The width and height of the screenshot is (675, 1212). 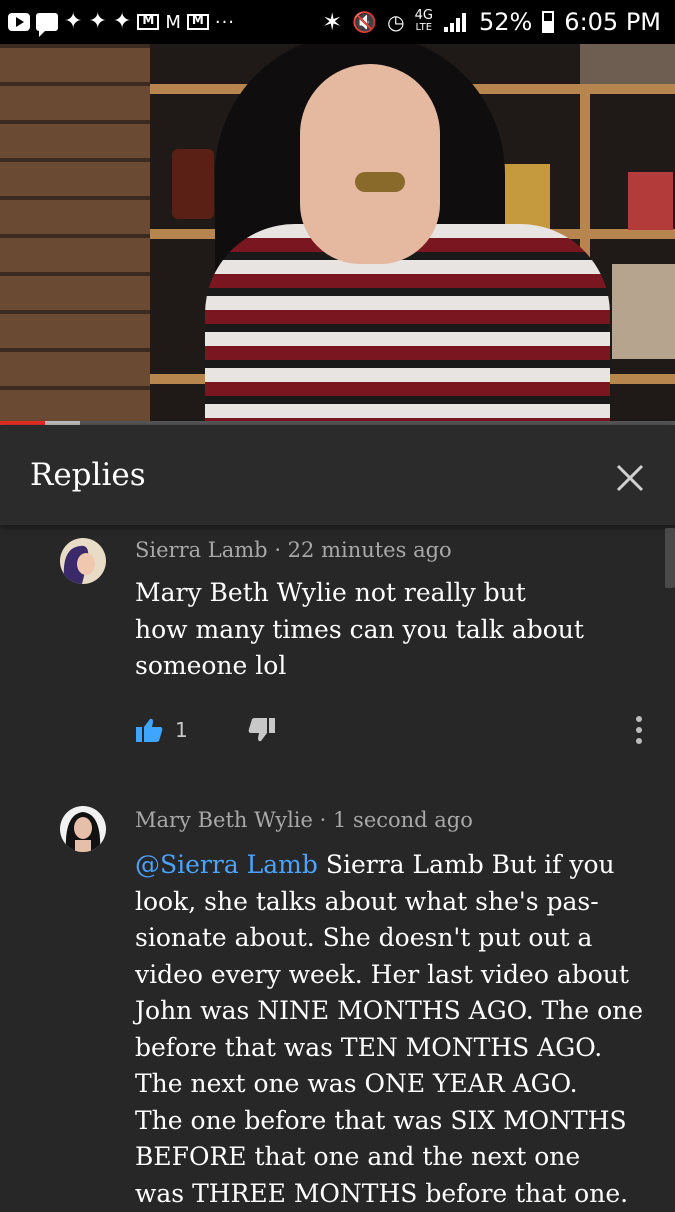 I want to click on dislike-icon, so click(x=262, y=730).